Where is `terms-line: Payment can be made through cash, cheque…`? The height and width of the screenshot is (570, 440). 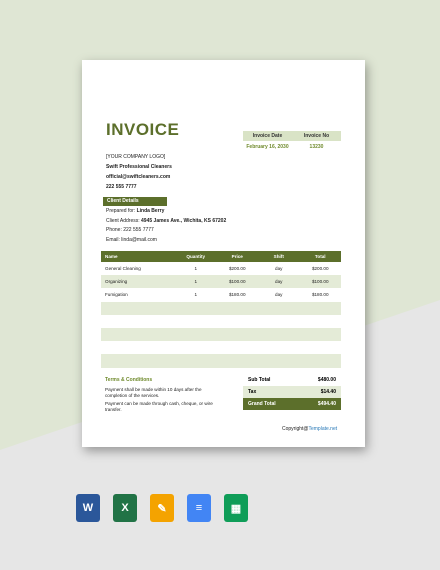
terms-line: Payment can be made through cash, cheque… is located at coordinates (159, 406).